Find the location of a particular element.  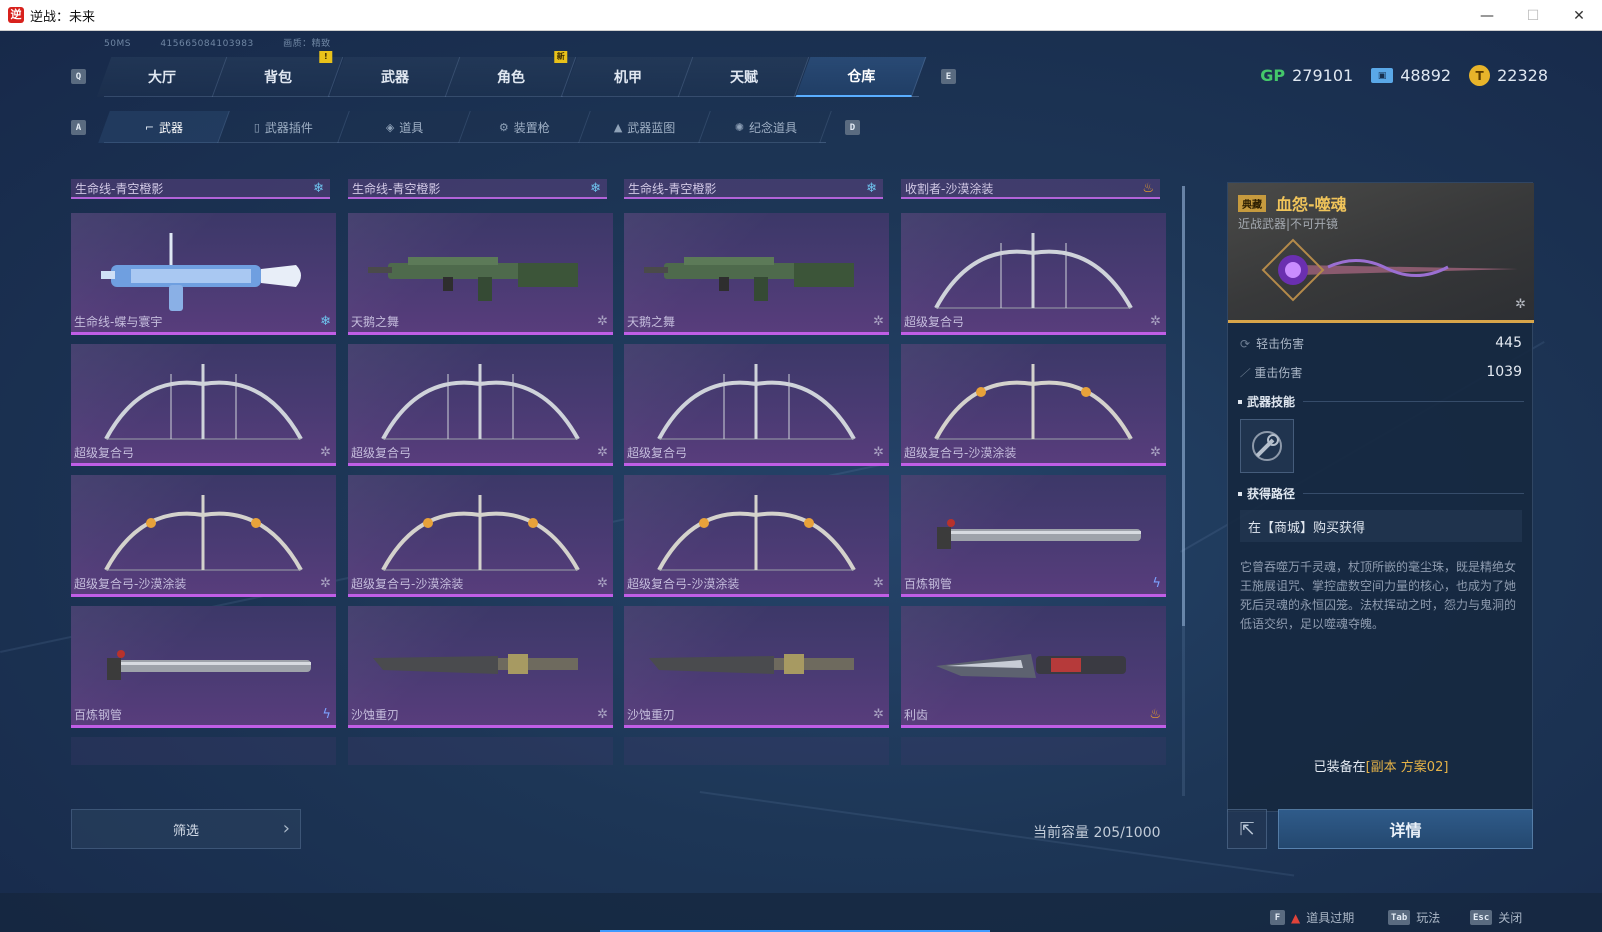

tab-warehouse: 仓库 is located at coordinates (861, 77).